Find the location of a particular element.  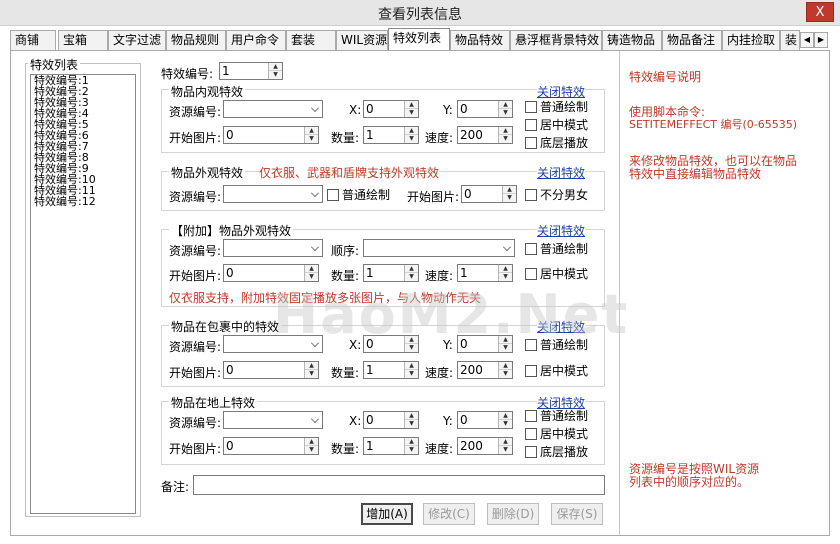

list-item: 特效编号:12 is located at coordinates (83, 201).